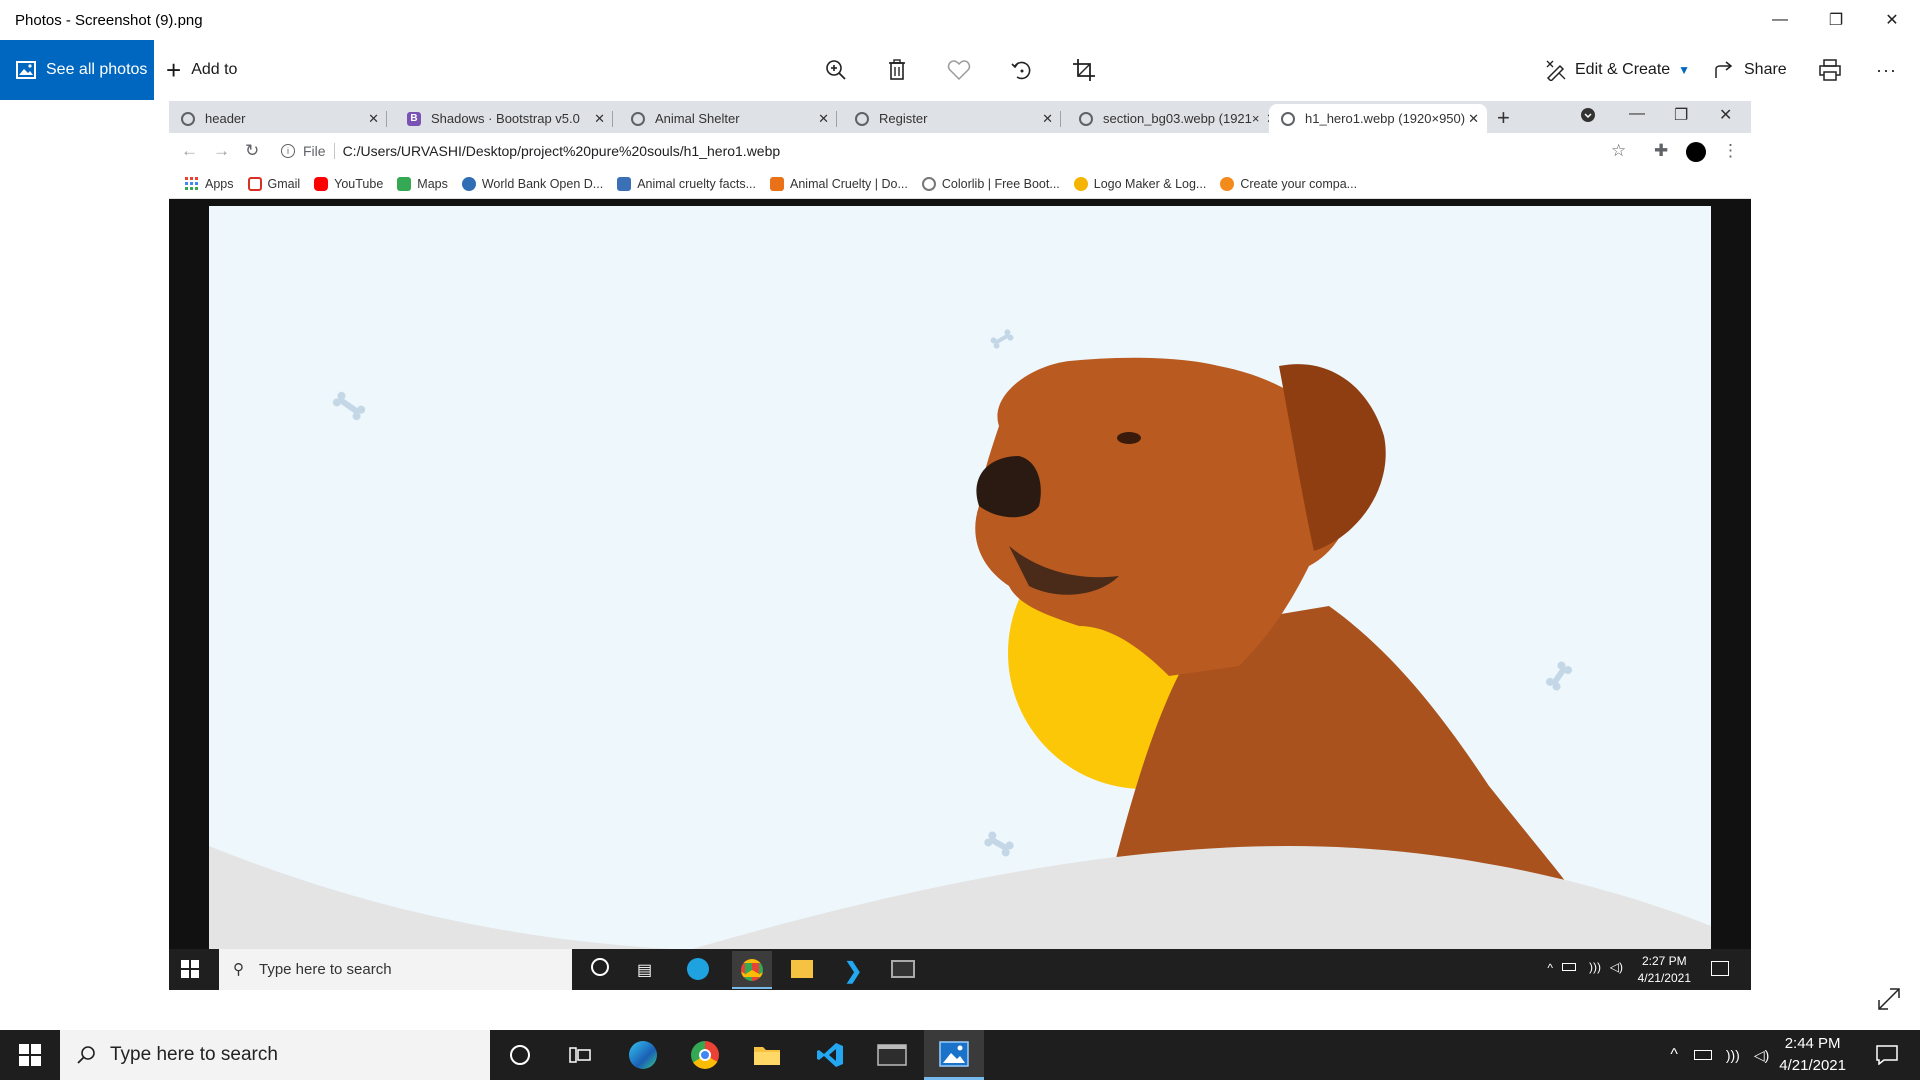  Describe the element at coordinates (201, 70) in the screenshot. I see `add-to-button: + Add to` at that location.